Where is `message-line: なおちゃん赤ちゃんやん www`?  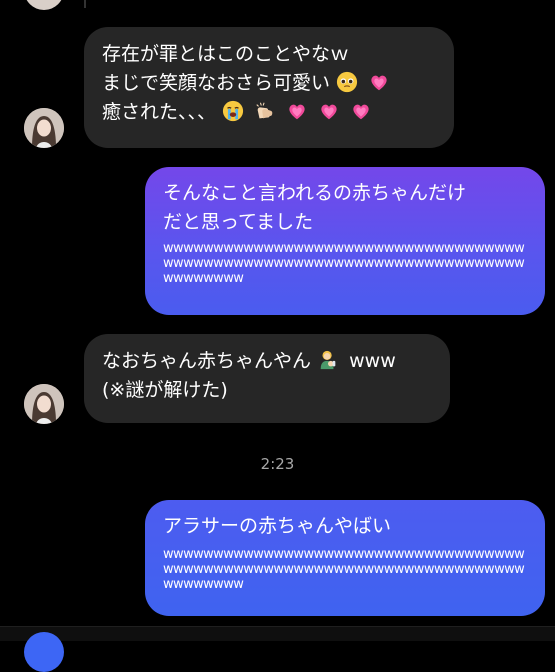 message-line: なおちゃん赤ちゃんやん www is located at coordinates (267, 361).